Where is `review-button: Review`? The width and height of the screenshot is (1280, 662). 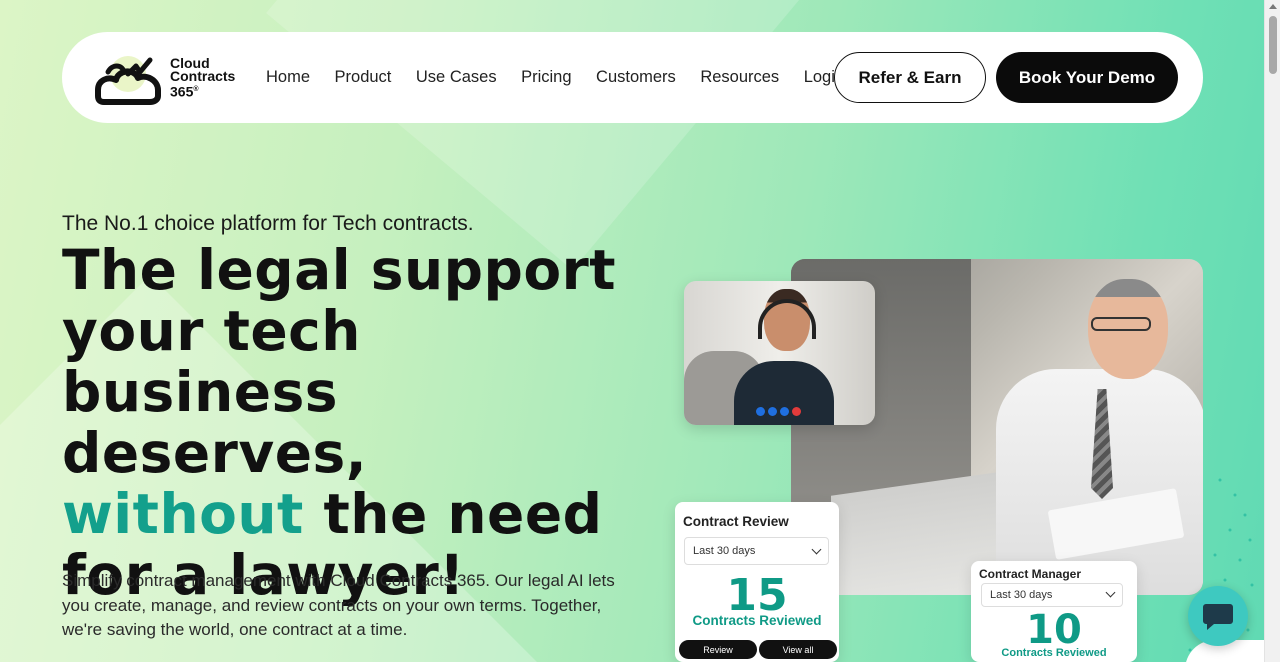
review-button: Review is located at coordinates (718, 649).